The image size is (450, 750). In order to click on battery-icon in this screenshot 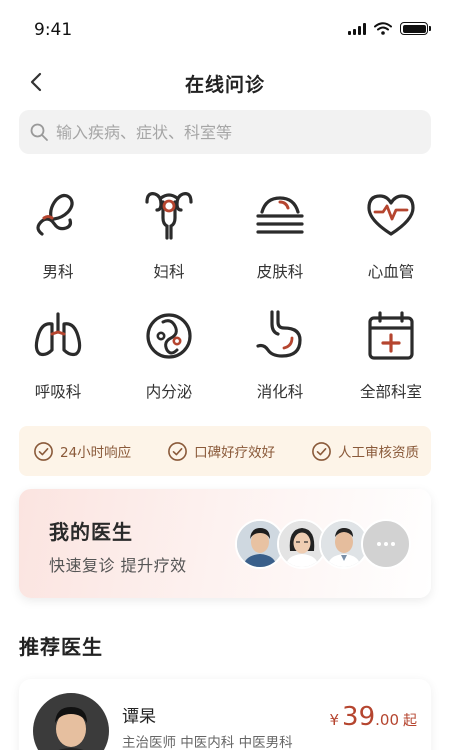, I will do `click(415, 28)`.